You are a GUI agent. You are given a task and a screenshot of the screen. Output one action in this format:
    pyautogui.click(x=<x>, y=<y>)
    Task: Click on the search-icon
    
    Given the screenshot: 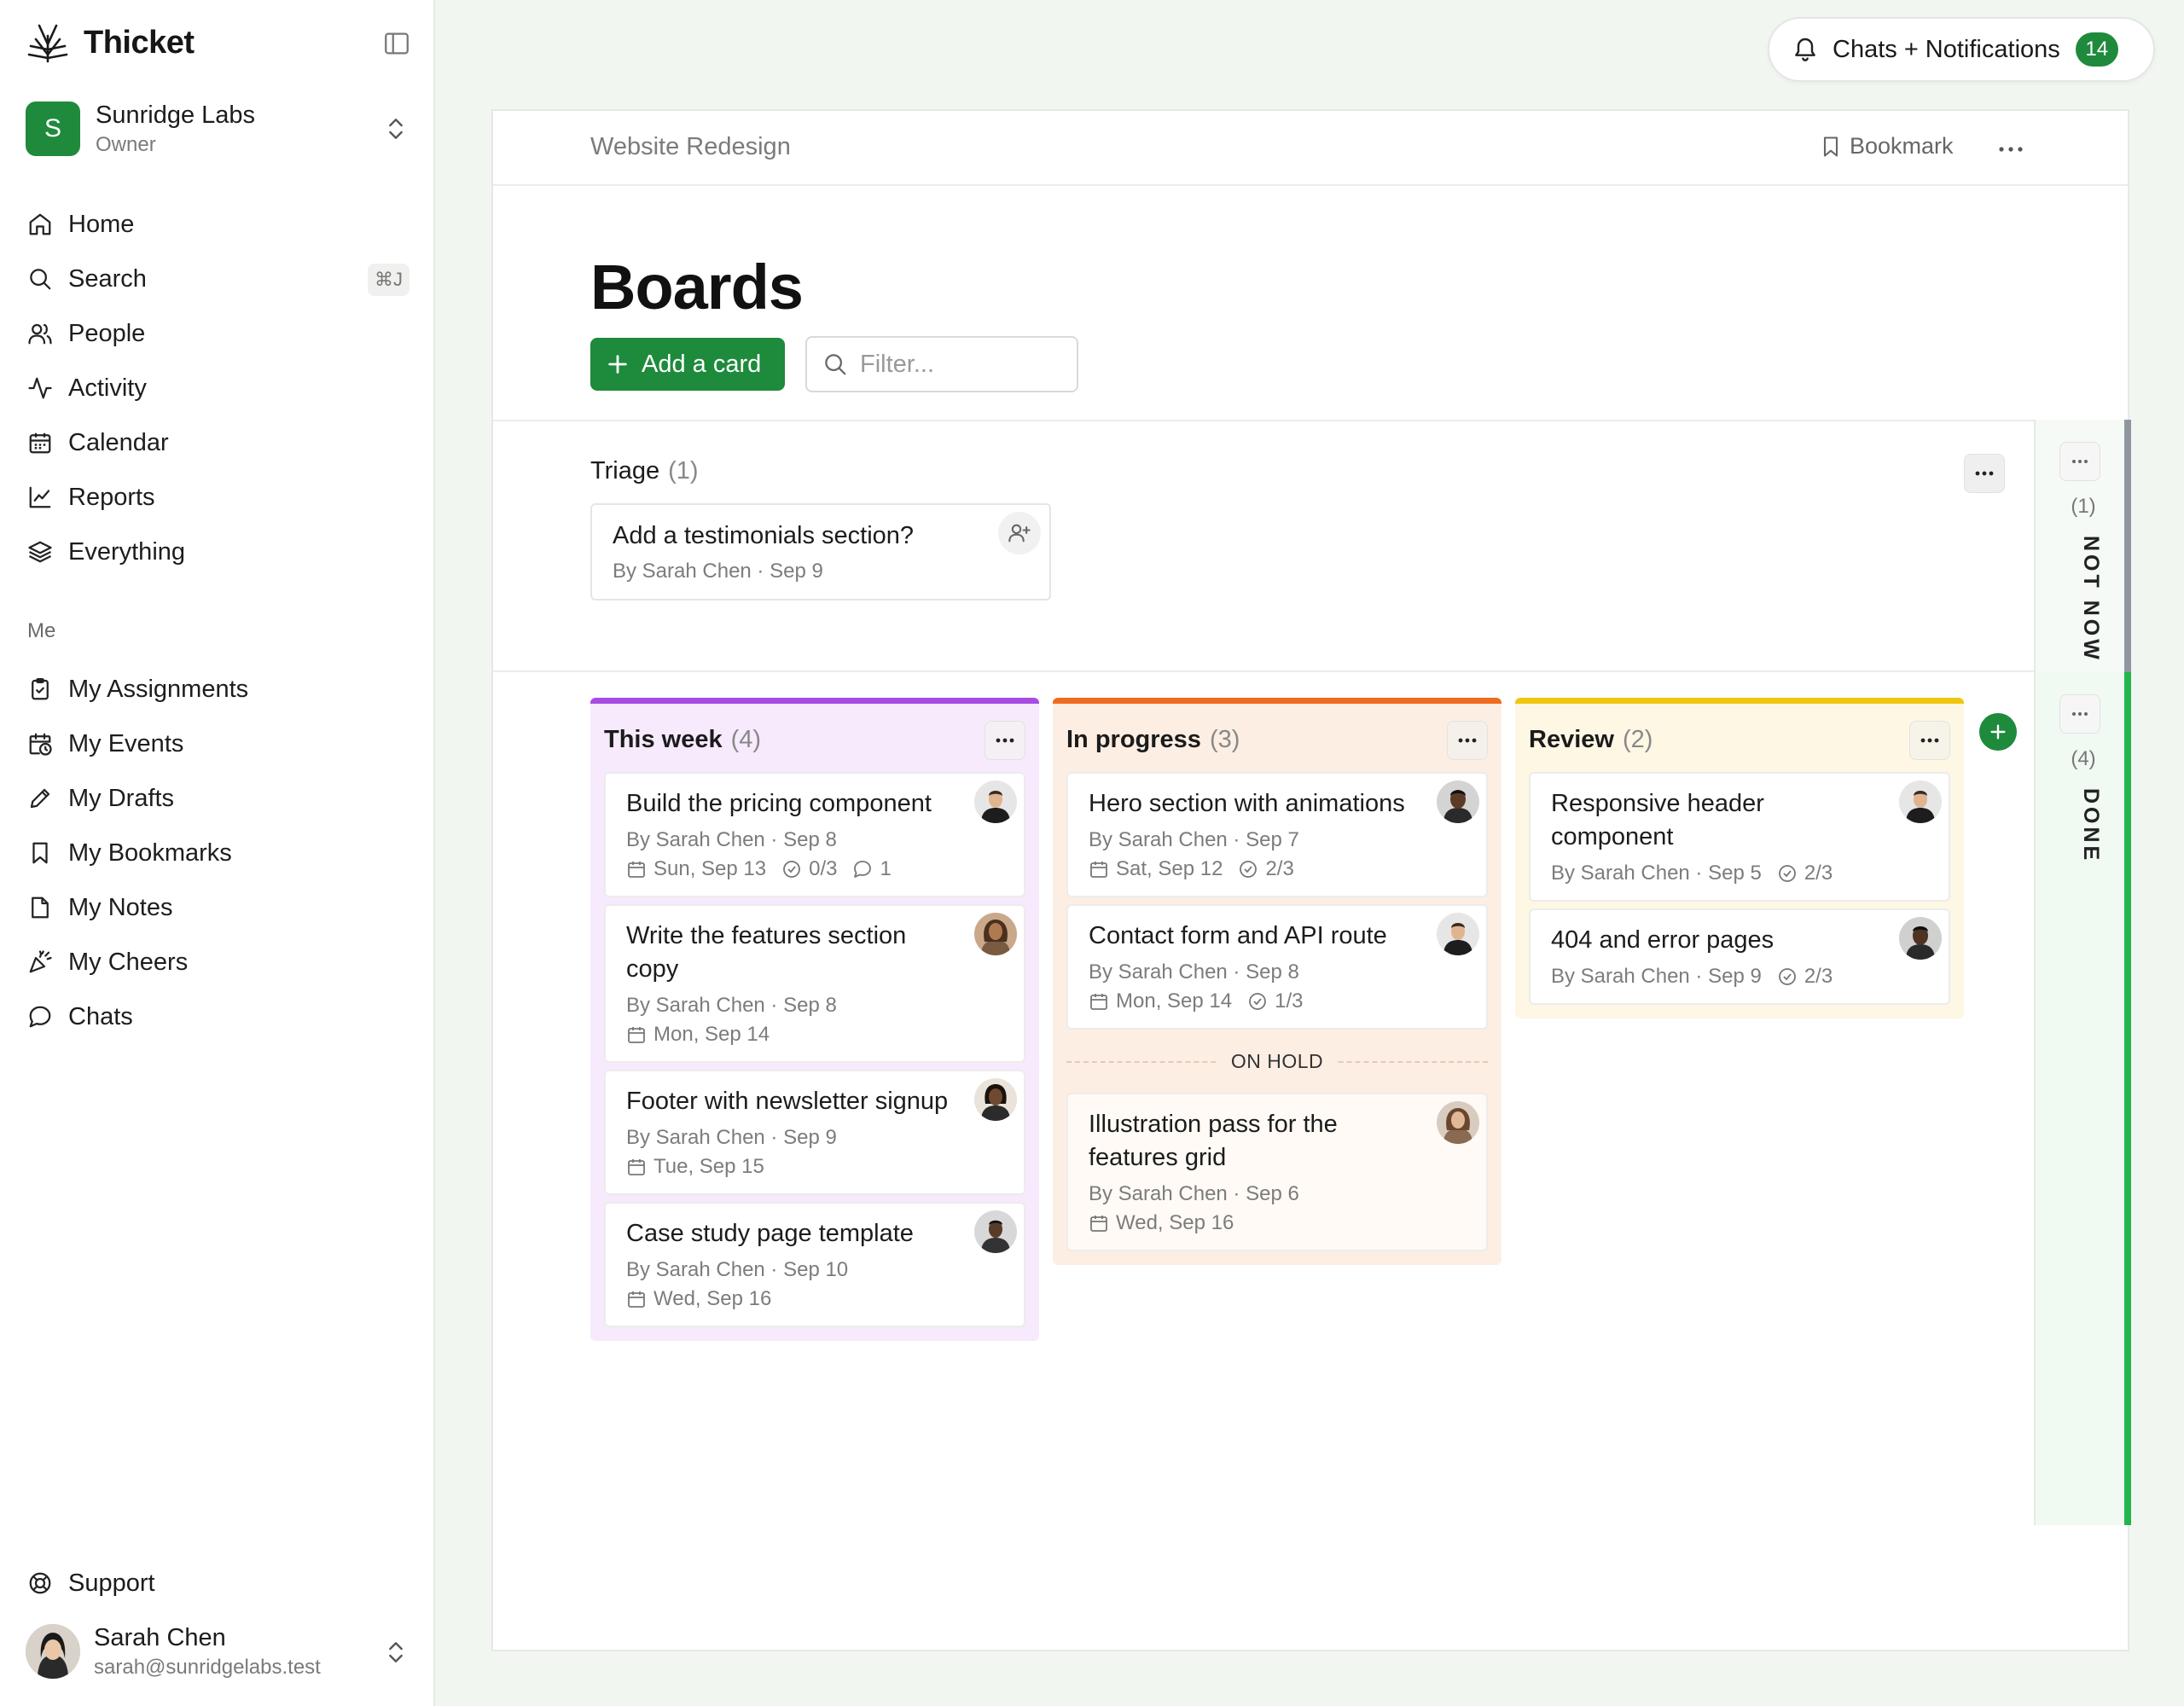 What is the action you would take?
    pyautogui.click(x=40, y=278)
    